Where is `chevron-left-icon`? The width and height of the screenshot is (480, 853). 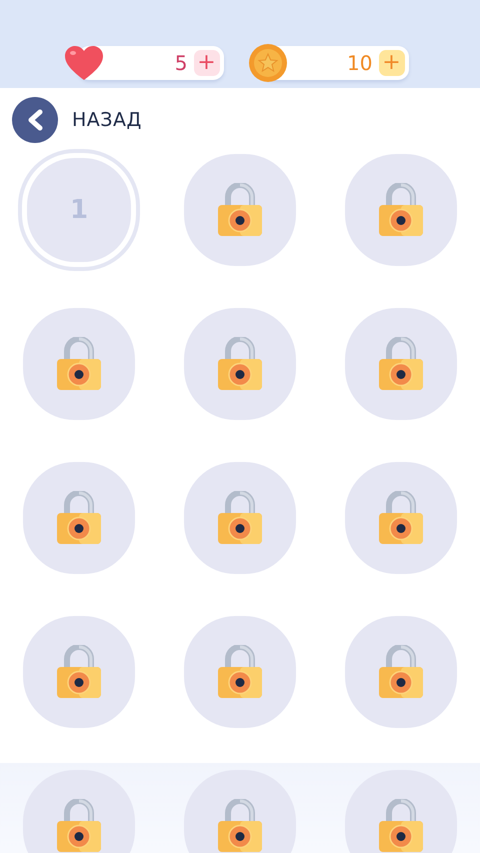
chevron-left-icon is located at coordinates (35, 120).